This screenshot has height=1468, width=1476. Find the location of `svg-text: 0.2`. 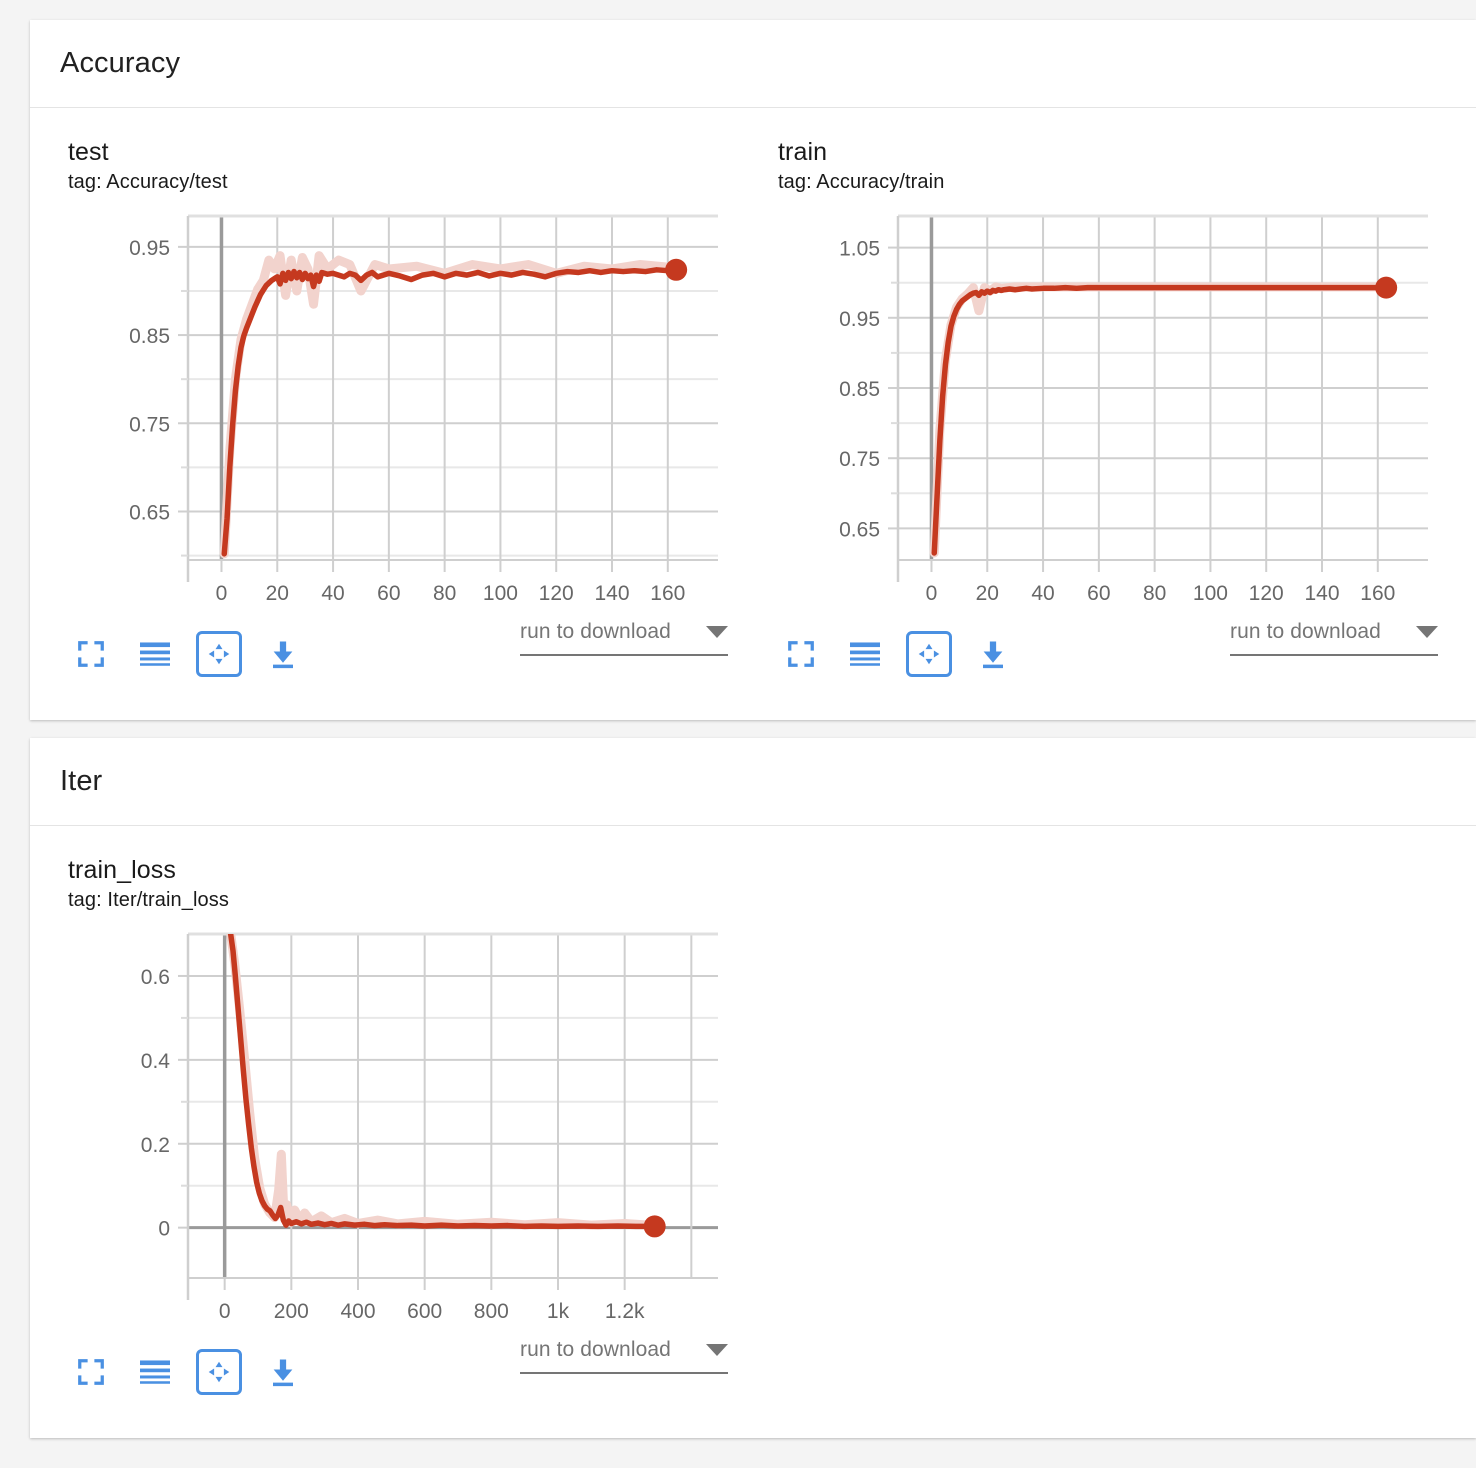

svg-text: 0.2 is located at coordinates (155, 1145).